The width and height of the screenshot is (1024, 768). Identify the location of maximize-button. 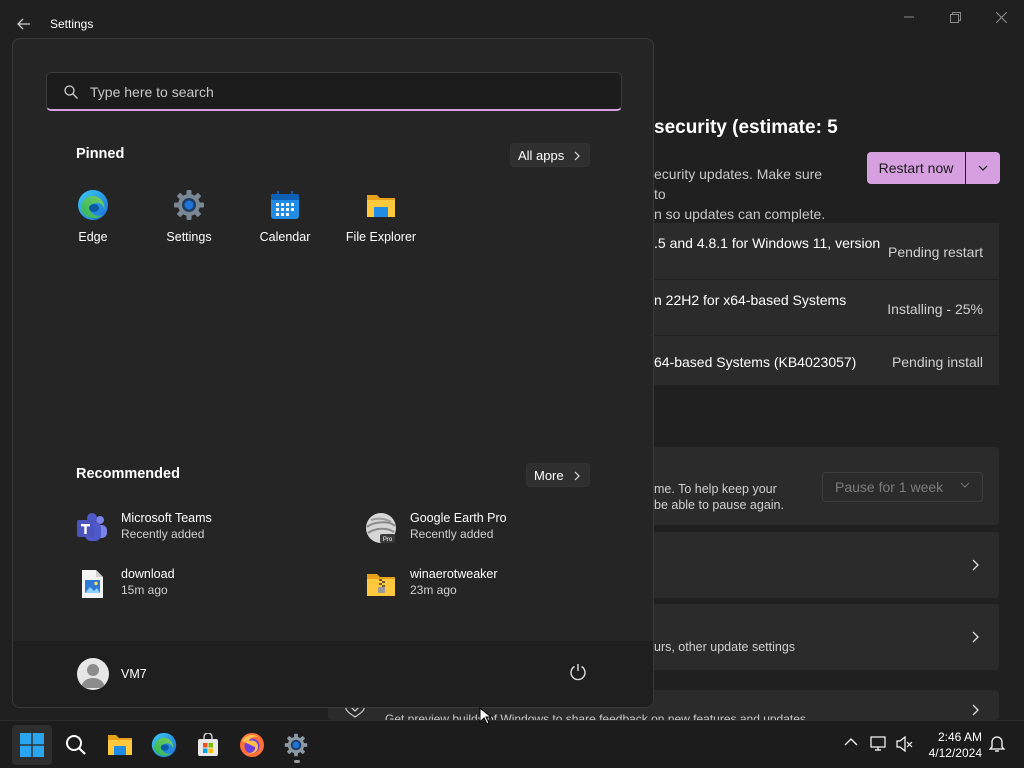
(955, 17).